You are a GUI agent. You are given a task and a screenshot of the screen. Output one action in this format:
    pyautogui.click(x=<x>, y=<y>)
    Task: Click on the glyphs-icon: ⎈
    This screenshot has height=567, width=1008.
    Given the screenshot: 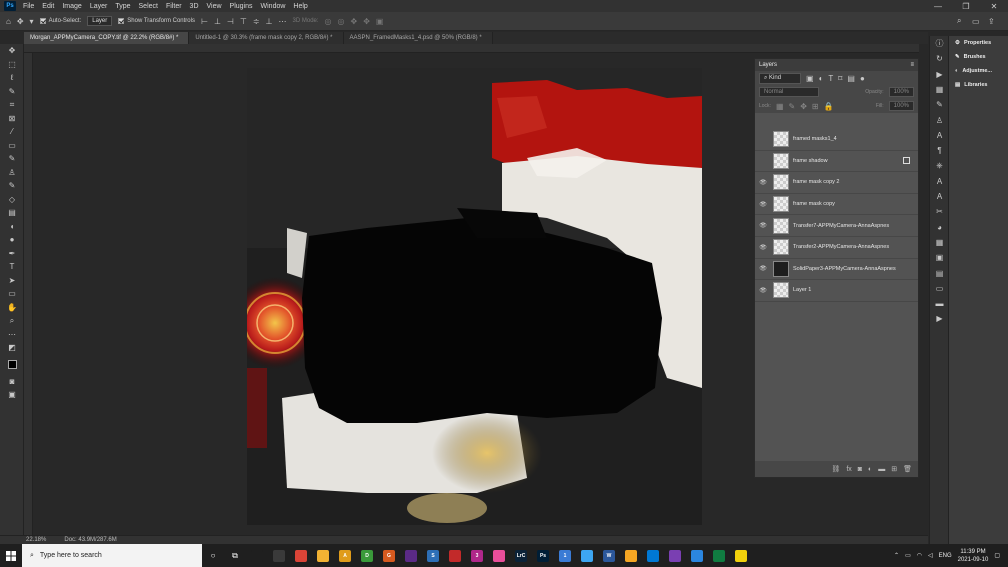 What is the action you would take?
    pyautogui.click(x=939, y=165)
    